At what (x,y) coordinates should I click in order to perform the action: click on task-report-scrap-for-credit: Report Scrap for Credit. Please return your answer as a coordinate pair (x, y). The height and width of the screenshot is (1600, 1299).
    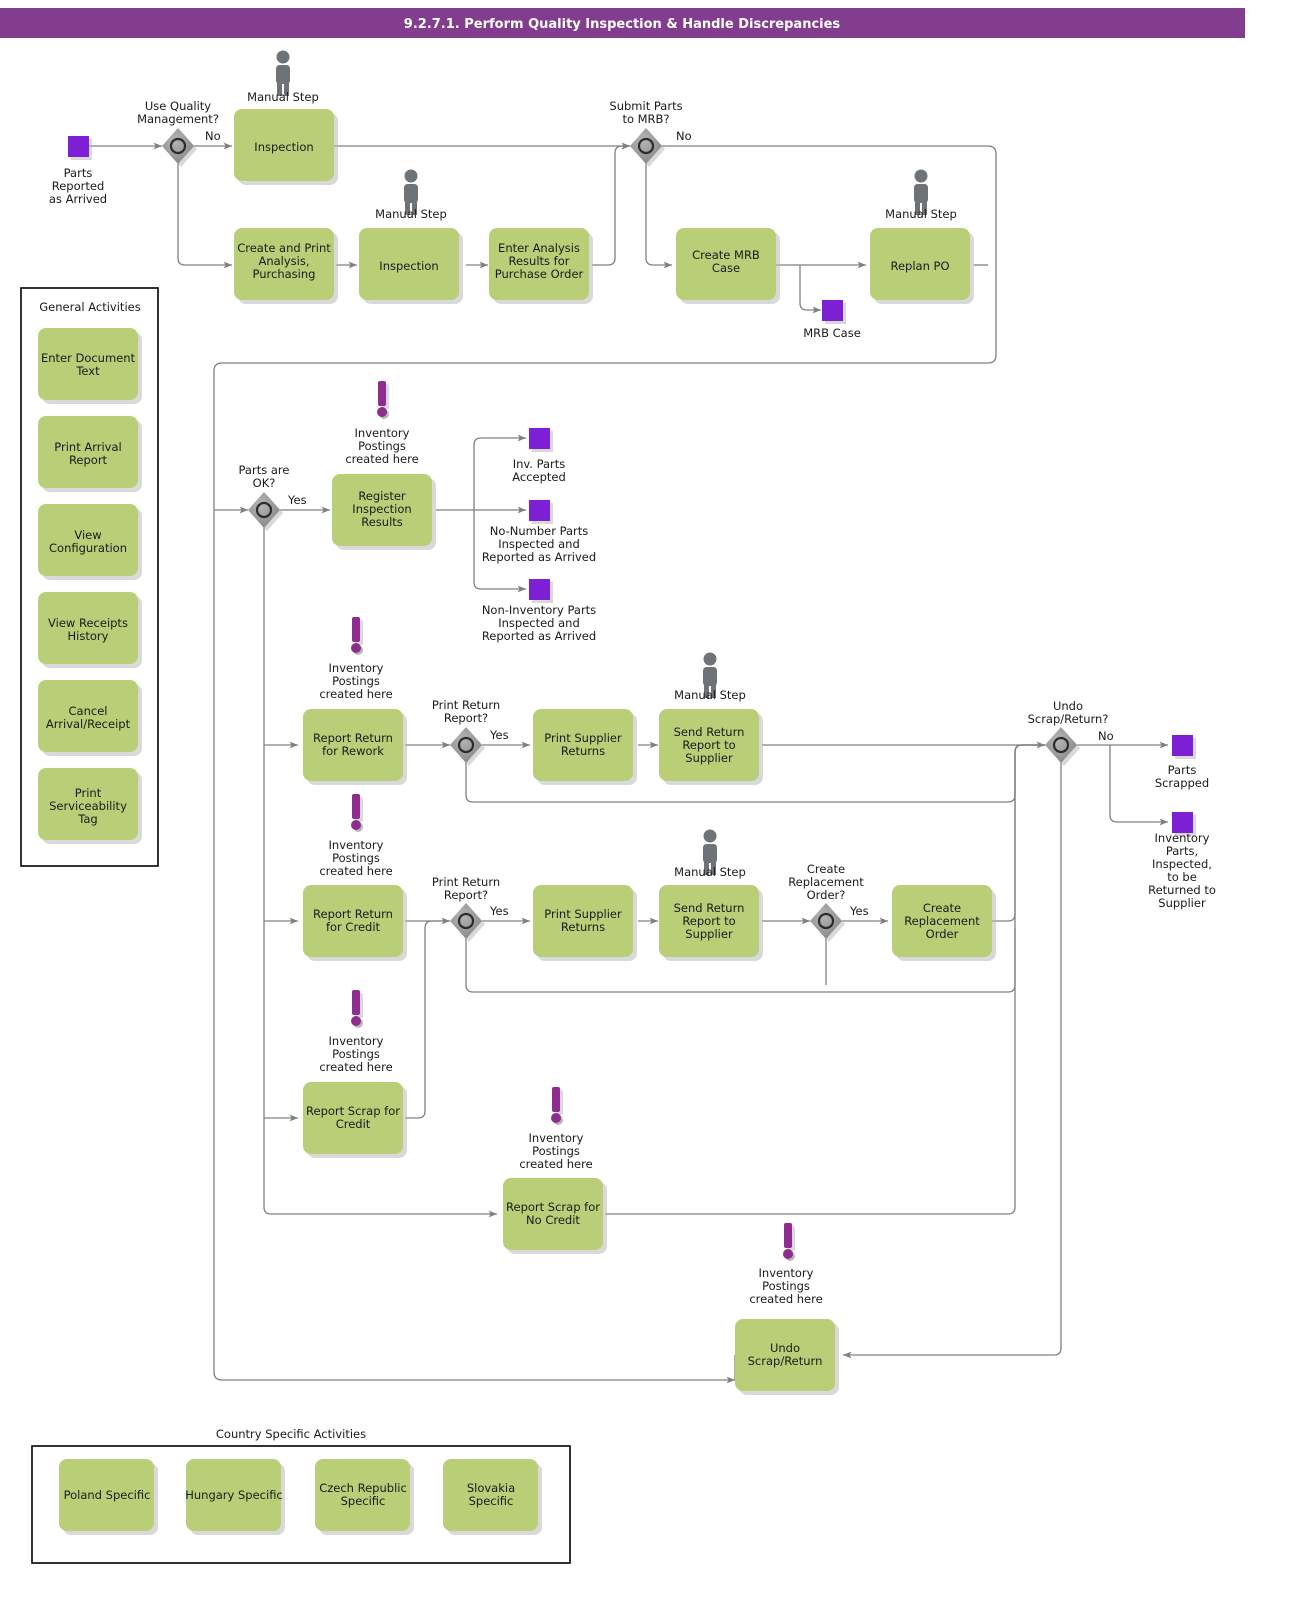
    Looking at the image, I should click on (355, 1120).